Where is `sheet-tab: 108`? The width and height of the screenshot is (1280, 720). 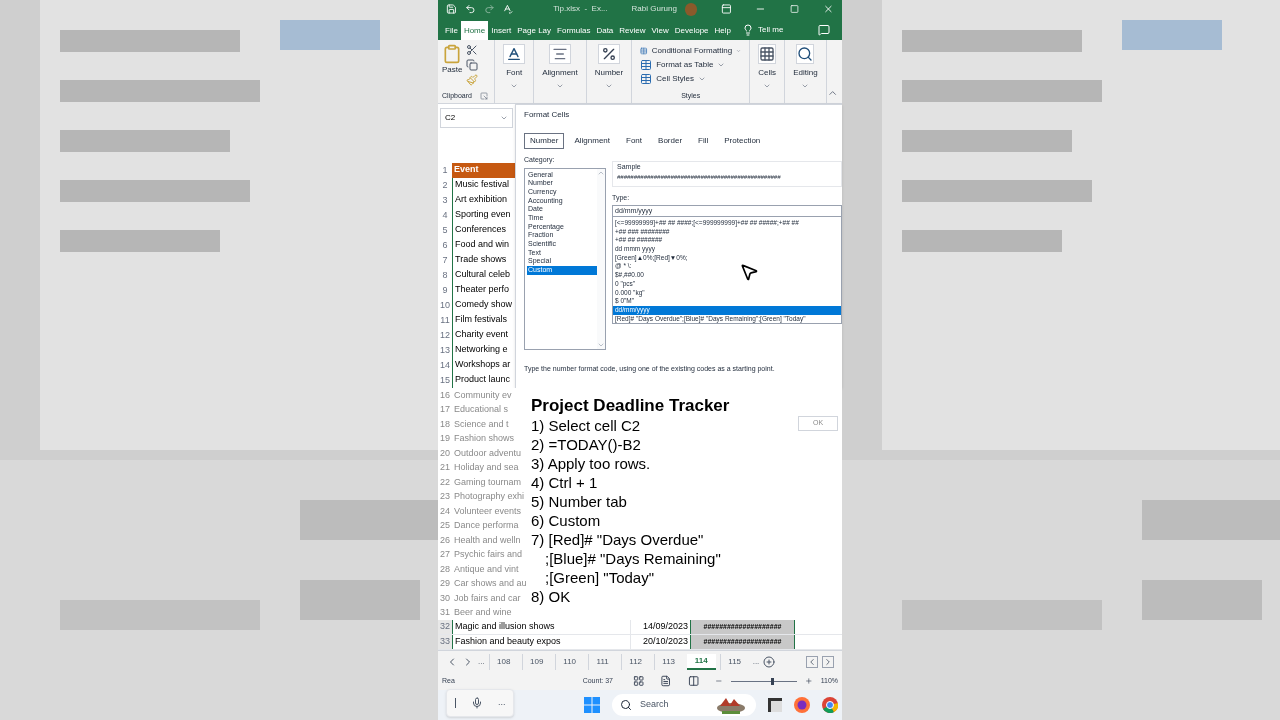
sheet-tab: 108 is located at coordinates (503, 661).